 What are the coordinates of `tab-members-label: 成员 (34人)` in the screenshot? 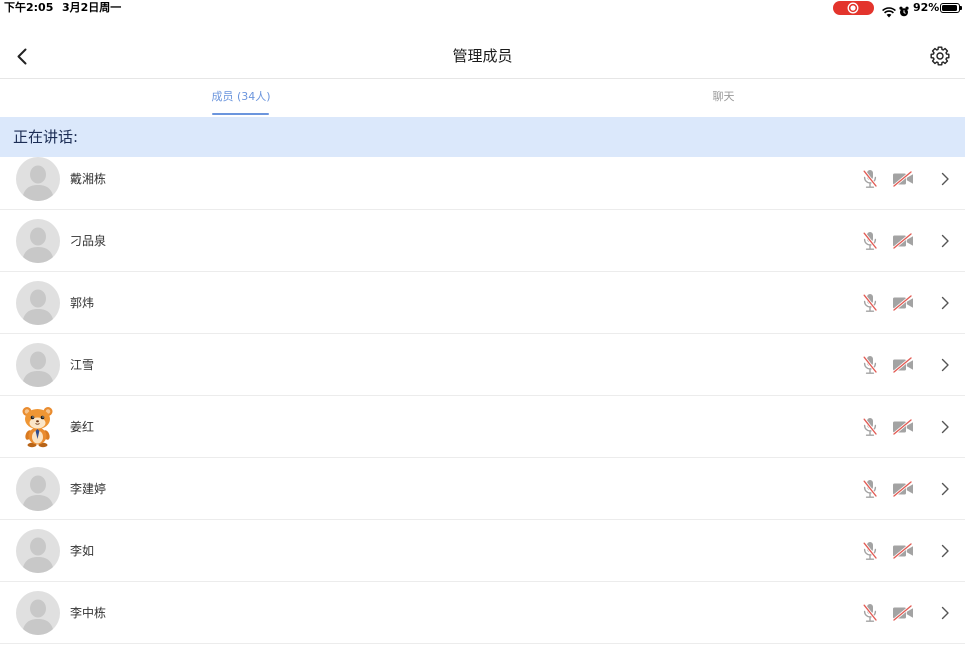 It's located at (241, 96).